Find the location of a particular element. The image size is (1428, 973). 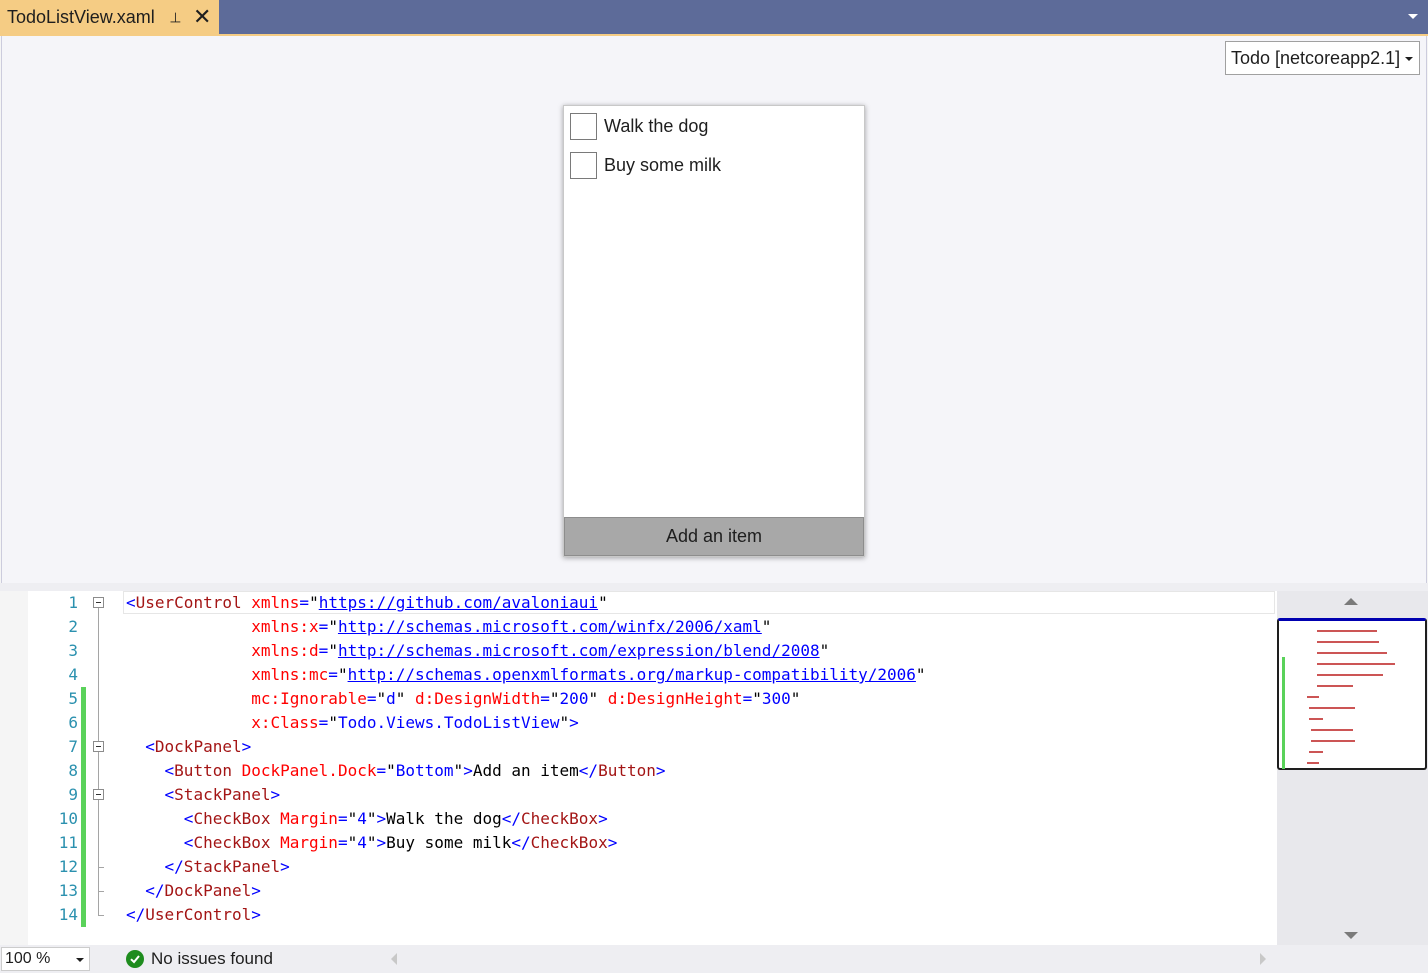

tab-list-dropdown-icon is located at coordinates (1413, 16).